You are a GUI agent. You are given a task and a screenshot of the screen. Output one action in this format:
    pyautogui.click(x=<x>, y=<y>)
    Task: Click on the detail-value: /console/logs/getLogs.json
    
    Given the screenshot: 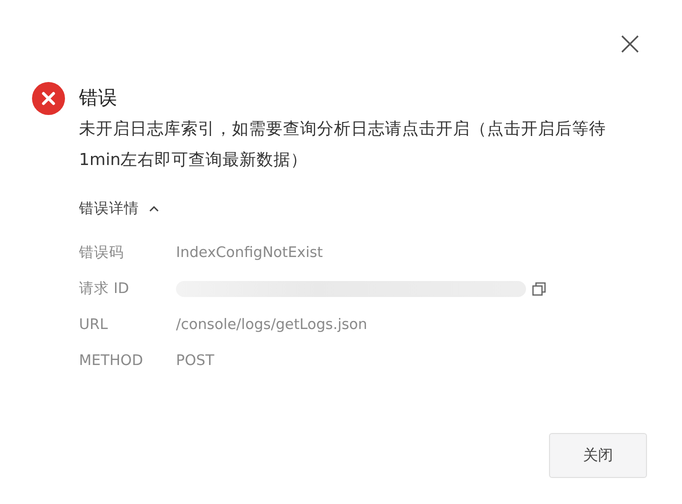 What is the action you would take?
    pyautogui.click(x=272, y=325)
    